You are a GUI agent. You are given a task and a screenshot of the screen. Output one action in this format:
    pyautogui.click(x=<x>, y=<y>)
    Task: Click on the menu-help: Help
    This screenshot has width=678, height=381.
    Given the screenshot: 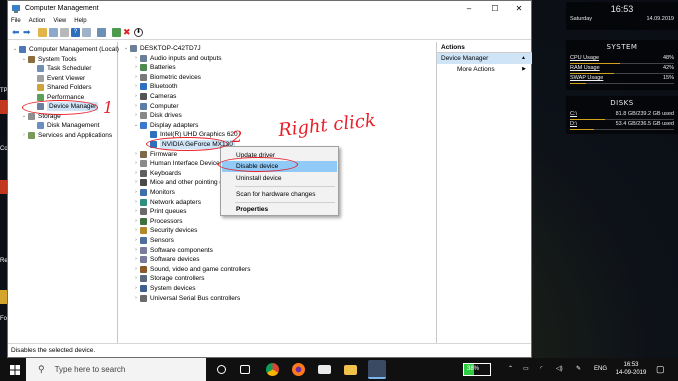 What is the action you would take?
    pyautogui.click(x=80, y=21)
    